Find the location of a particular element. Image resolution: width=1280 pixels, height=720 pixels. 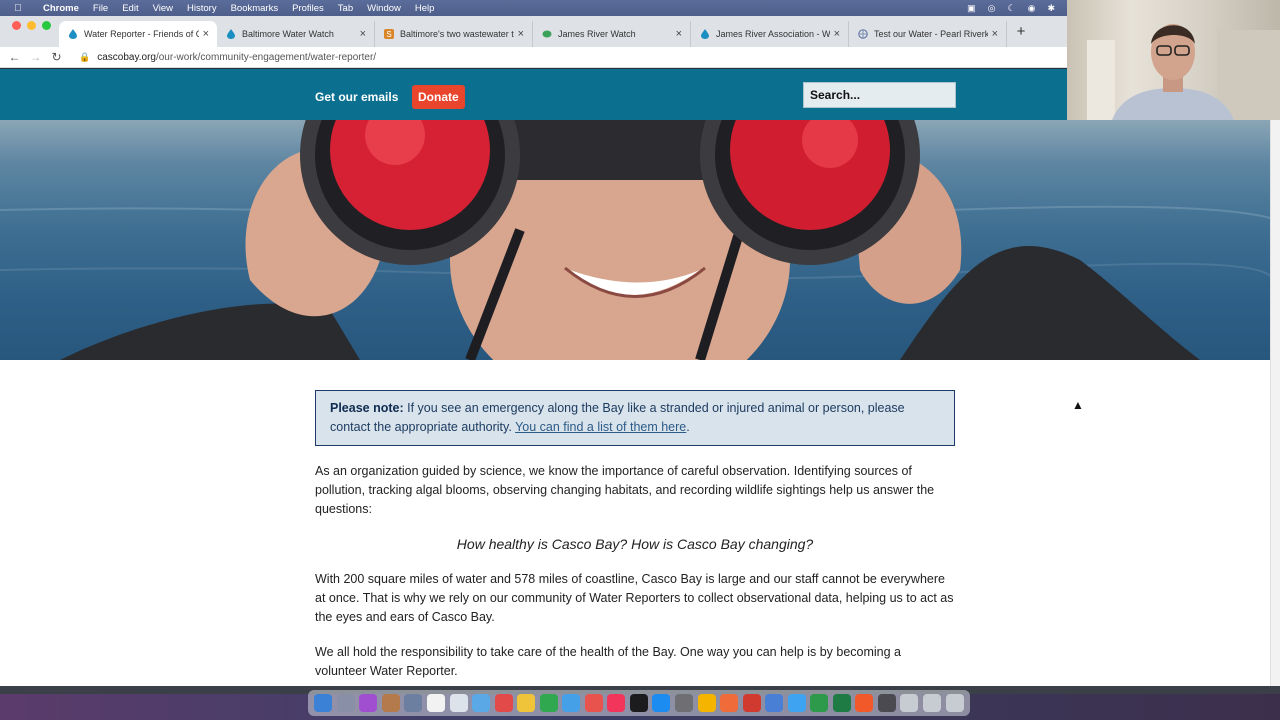

status-sync-icon: ◎ is located at coordinates (992, 8).